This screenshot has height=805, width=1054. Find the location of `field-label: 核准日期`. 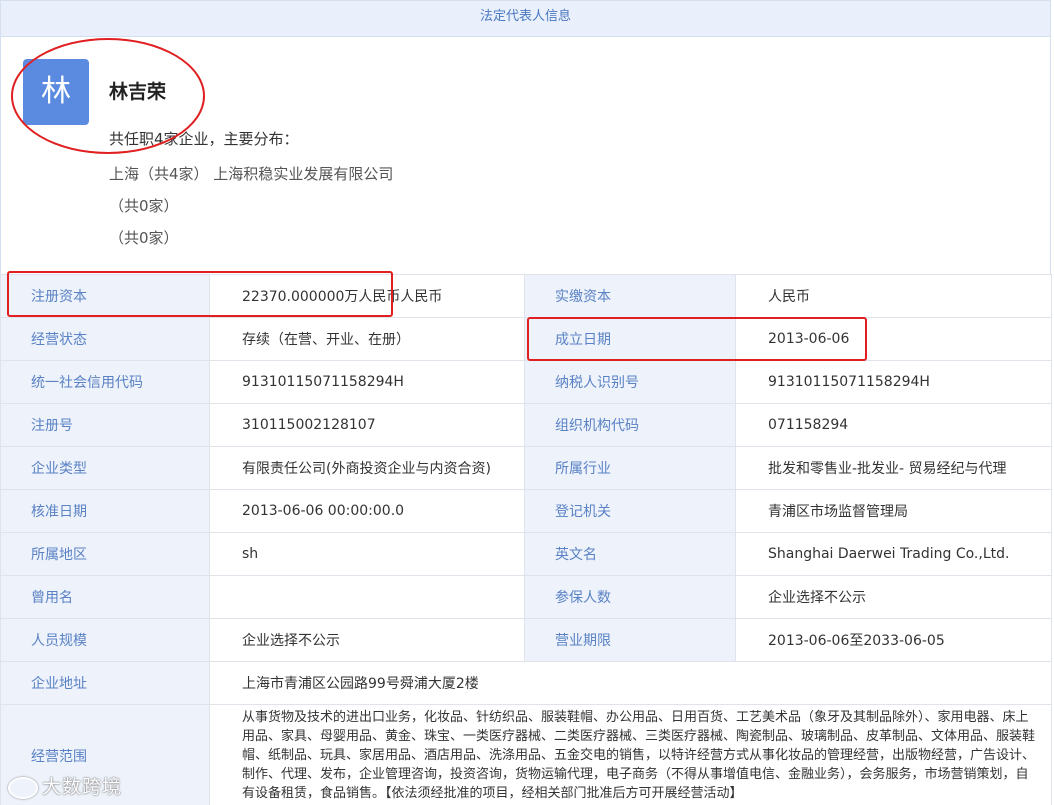

field-label: 核准日期 is located at coordinates (105, 511).